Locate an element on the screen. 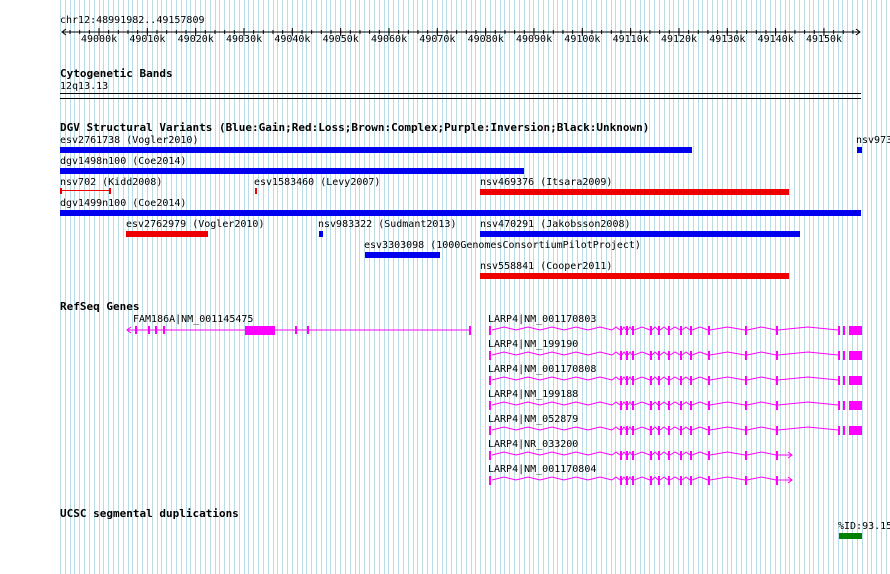 This screenshot has width=890, height=574. segdup-bar is located at coordinates (850, 536).